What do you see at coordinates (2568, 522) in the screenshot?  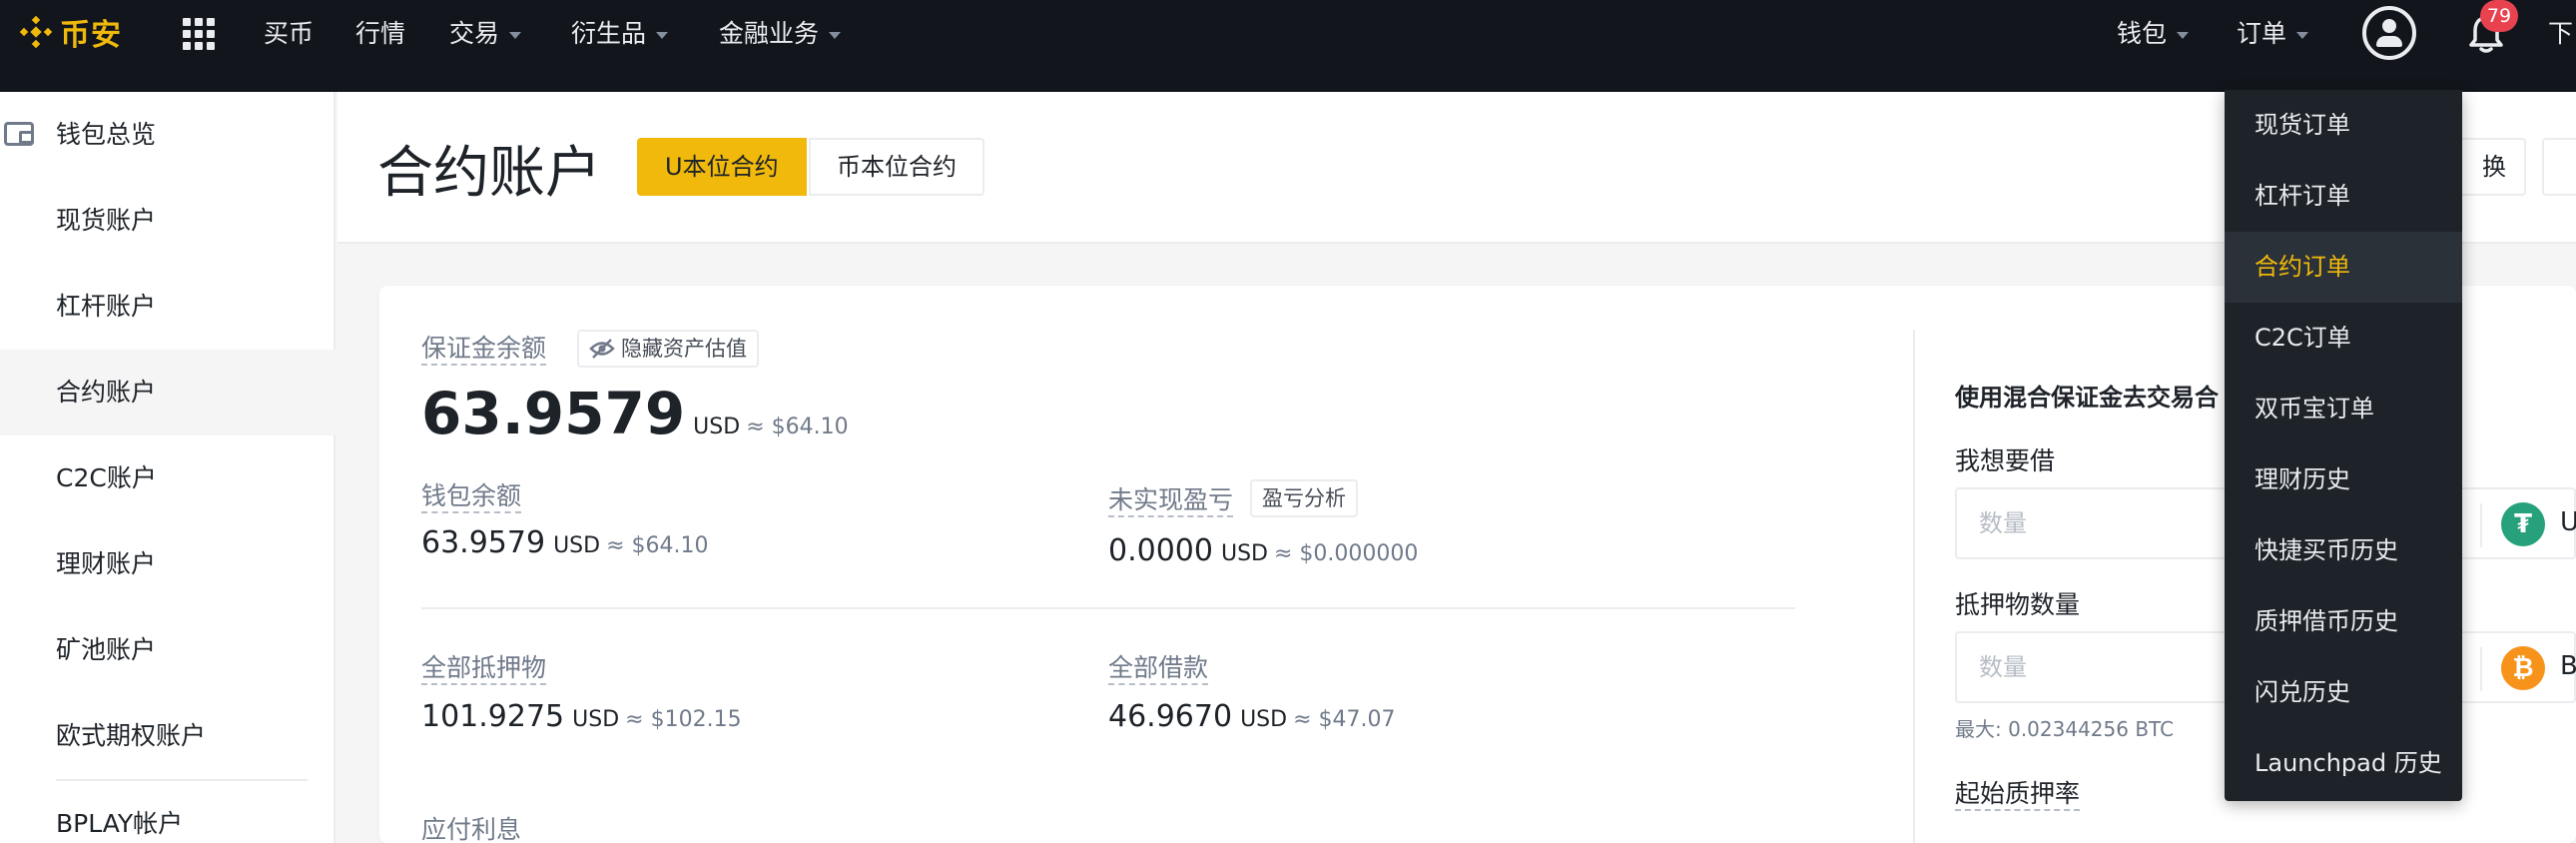 I see `borrow-coin-code: U` at bounding box center [2568, 522].